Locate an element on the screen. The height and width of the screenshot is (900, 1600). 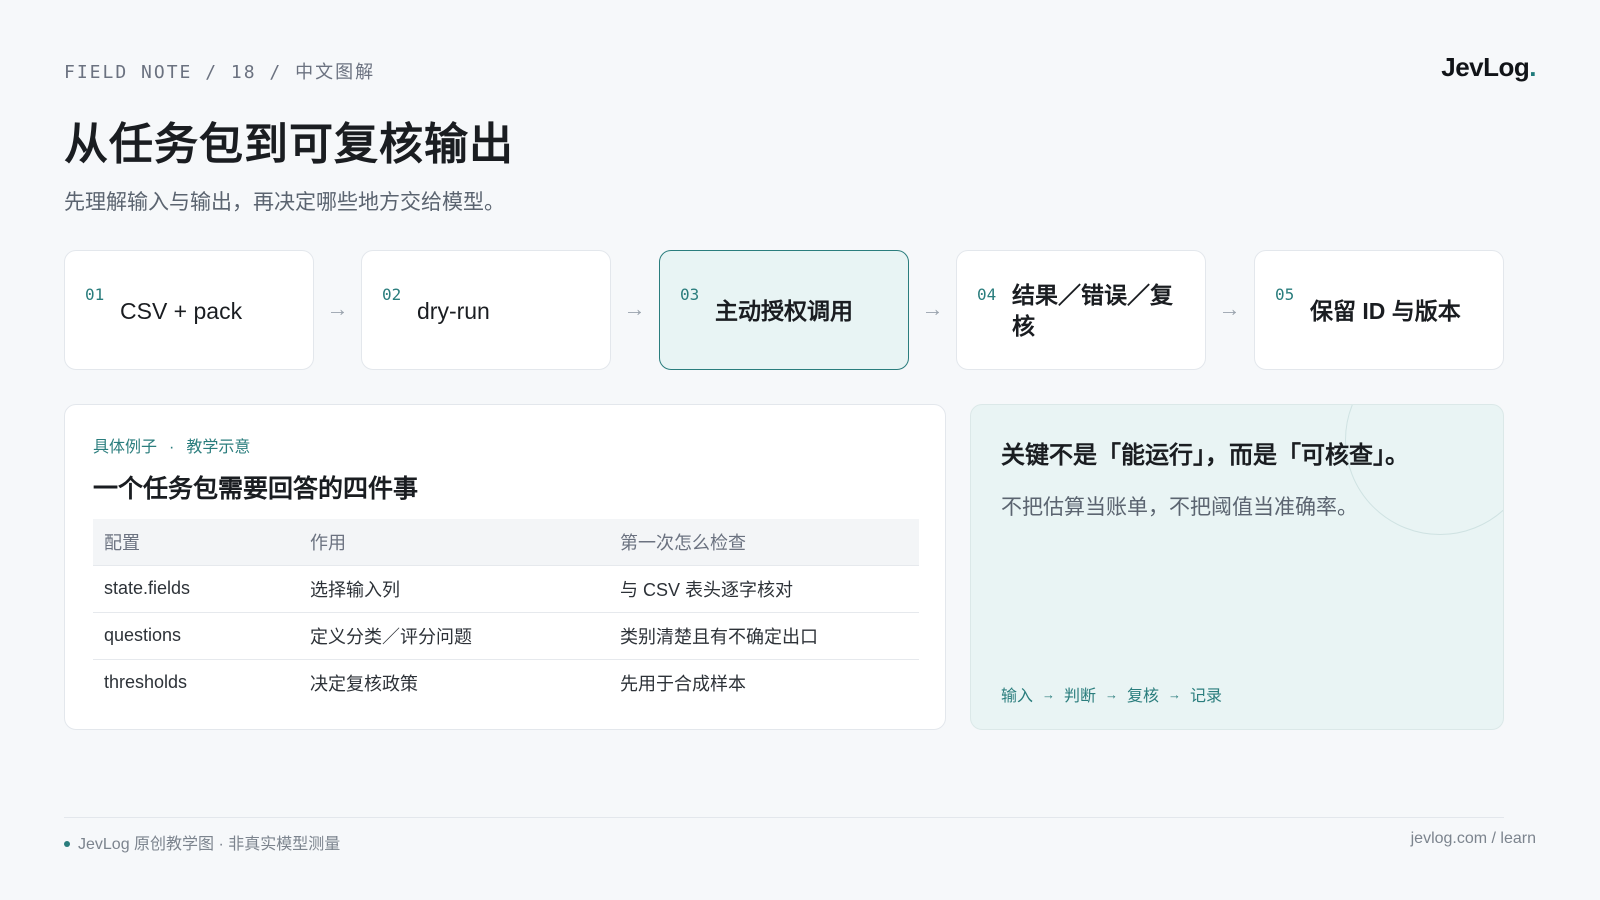
step-card-1: 01 CSV + pack is located at coordinates (189, 310).